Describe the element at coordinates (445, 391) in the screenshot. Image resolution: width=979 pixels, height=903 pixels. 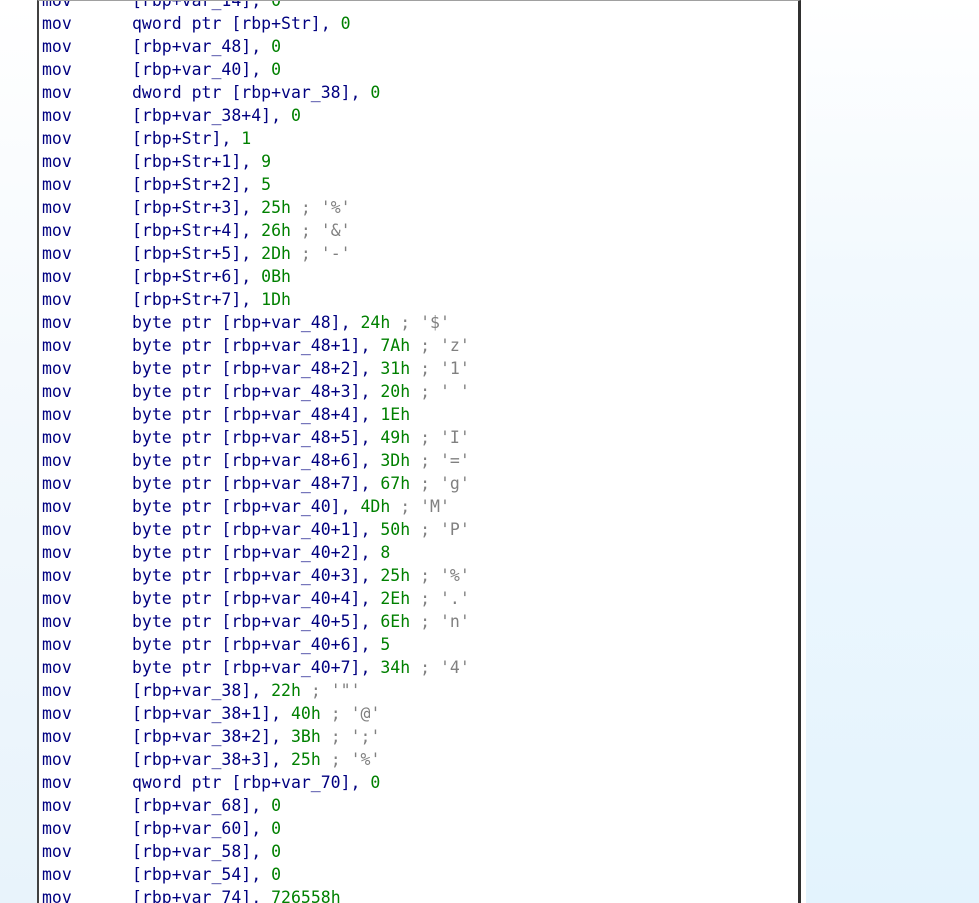
I see `comment: ; ' '` at that location.